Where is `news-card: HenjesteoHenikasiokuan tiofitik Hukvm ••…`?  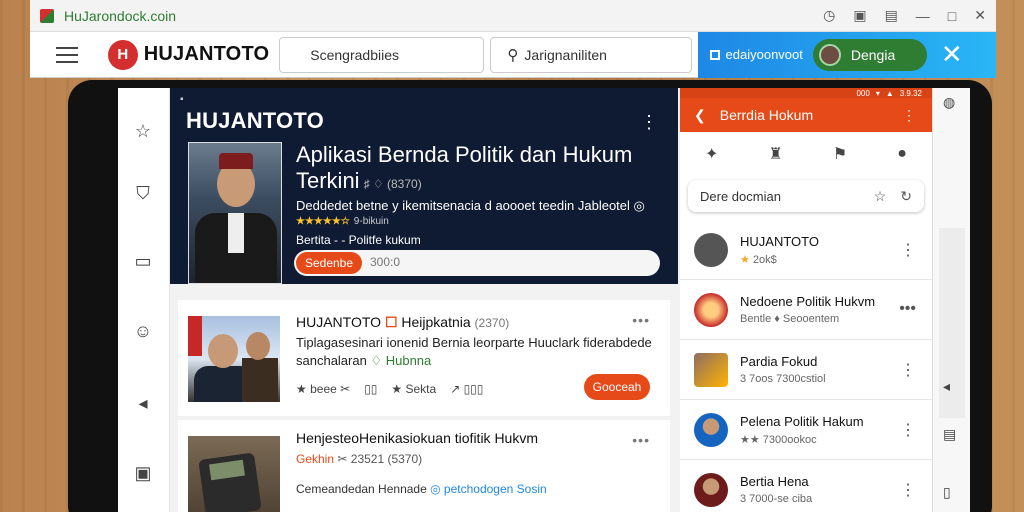
news-card: HenjesteoHenikasiokuan tiofitik Hukvm ••… is located at coordinates (424, 466).